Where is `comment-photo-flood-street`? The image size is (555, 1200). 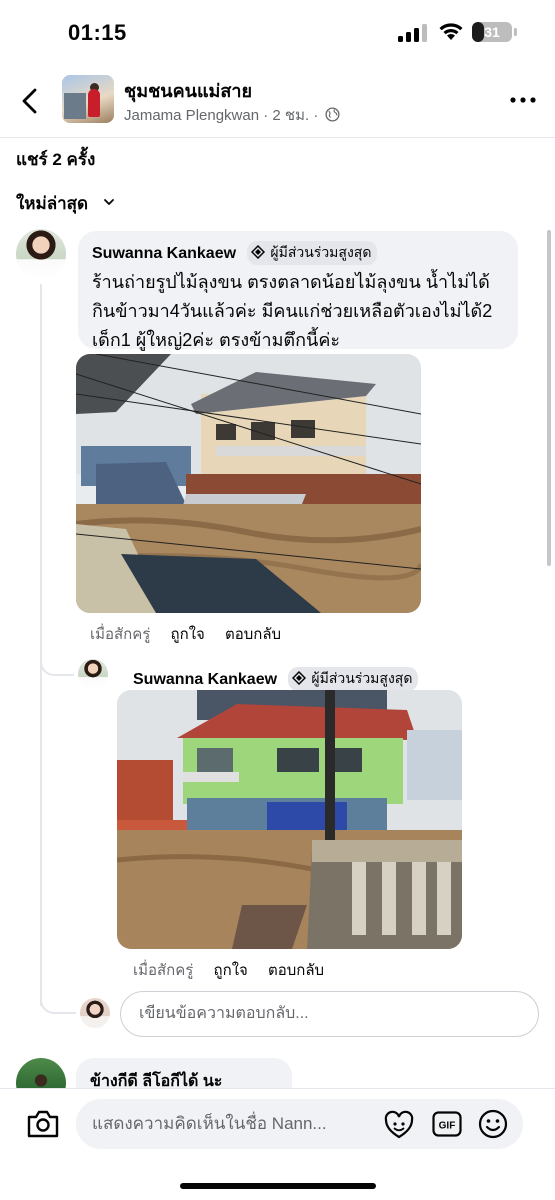
comment-photo-flood-street is located at coordinates (248, 483).